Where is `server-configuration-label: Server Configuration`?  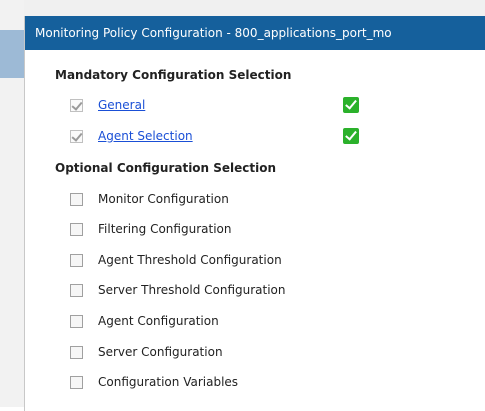 server-configuration-label: Server Configuration is located at coordinates (160, 352).